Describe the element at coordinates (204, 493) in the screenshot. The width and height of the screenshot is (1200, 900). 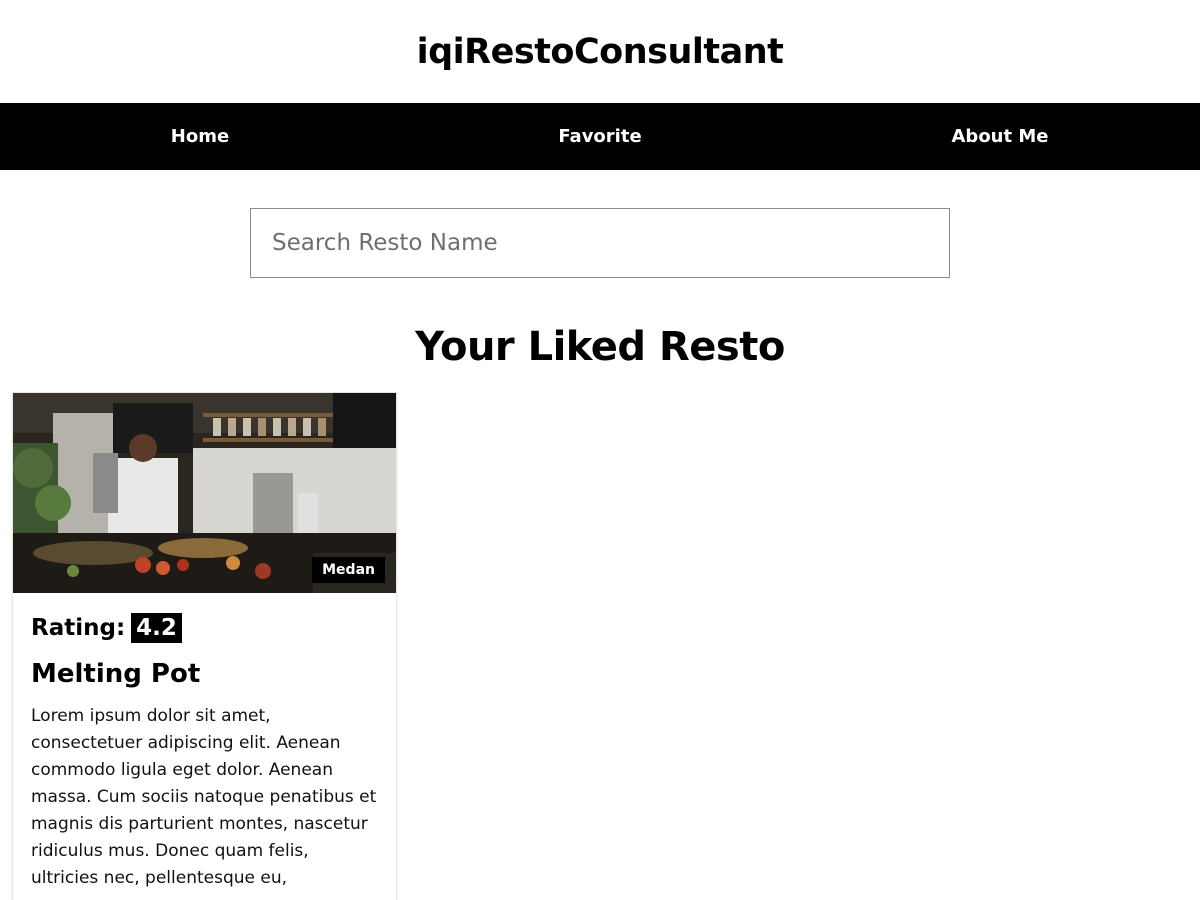
I see `resto-image: Medan` at that location.